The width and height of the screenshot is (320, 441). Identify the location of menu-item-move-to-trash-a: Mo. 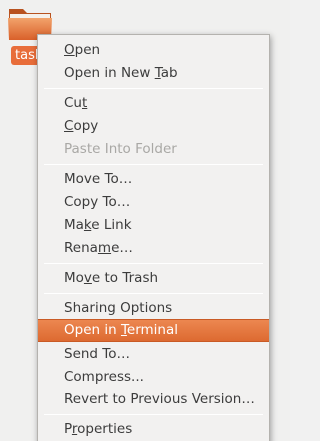
(74, 278).